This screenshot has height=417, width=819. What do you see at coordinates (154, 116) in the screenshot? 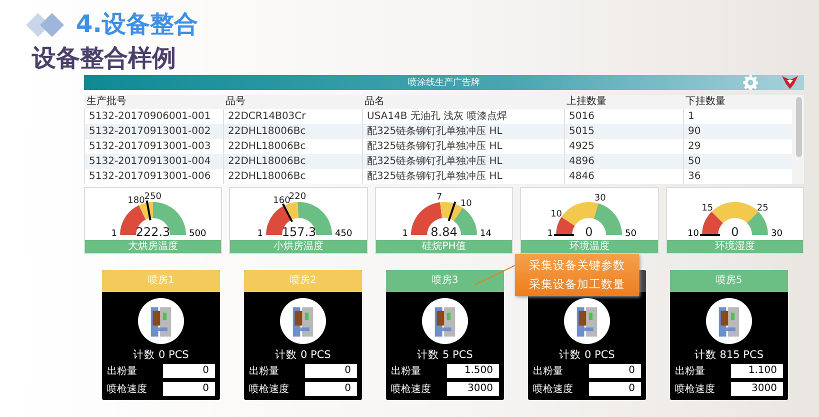
I see `table-cell: 5132-20170906001-001` at bounding box center [154, 116].